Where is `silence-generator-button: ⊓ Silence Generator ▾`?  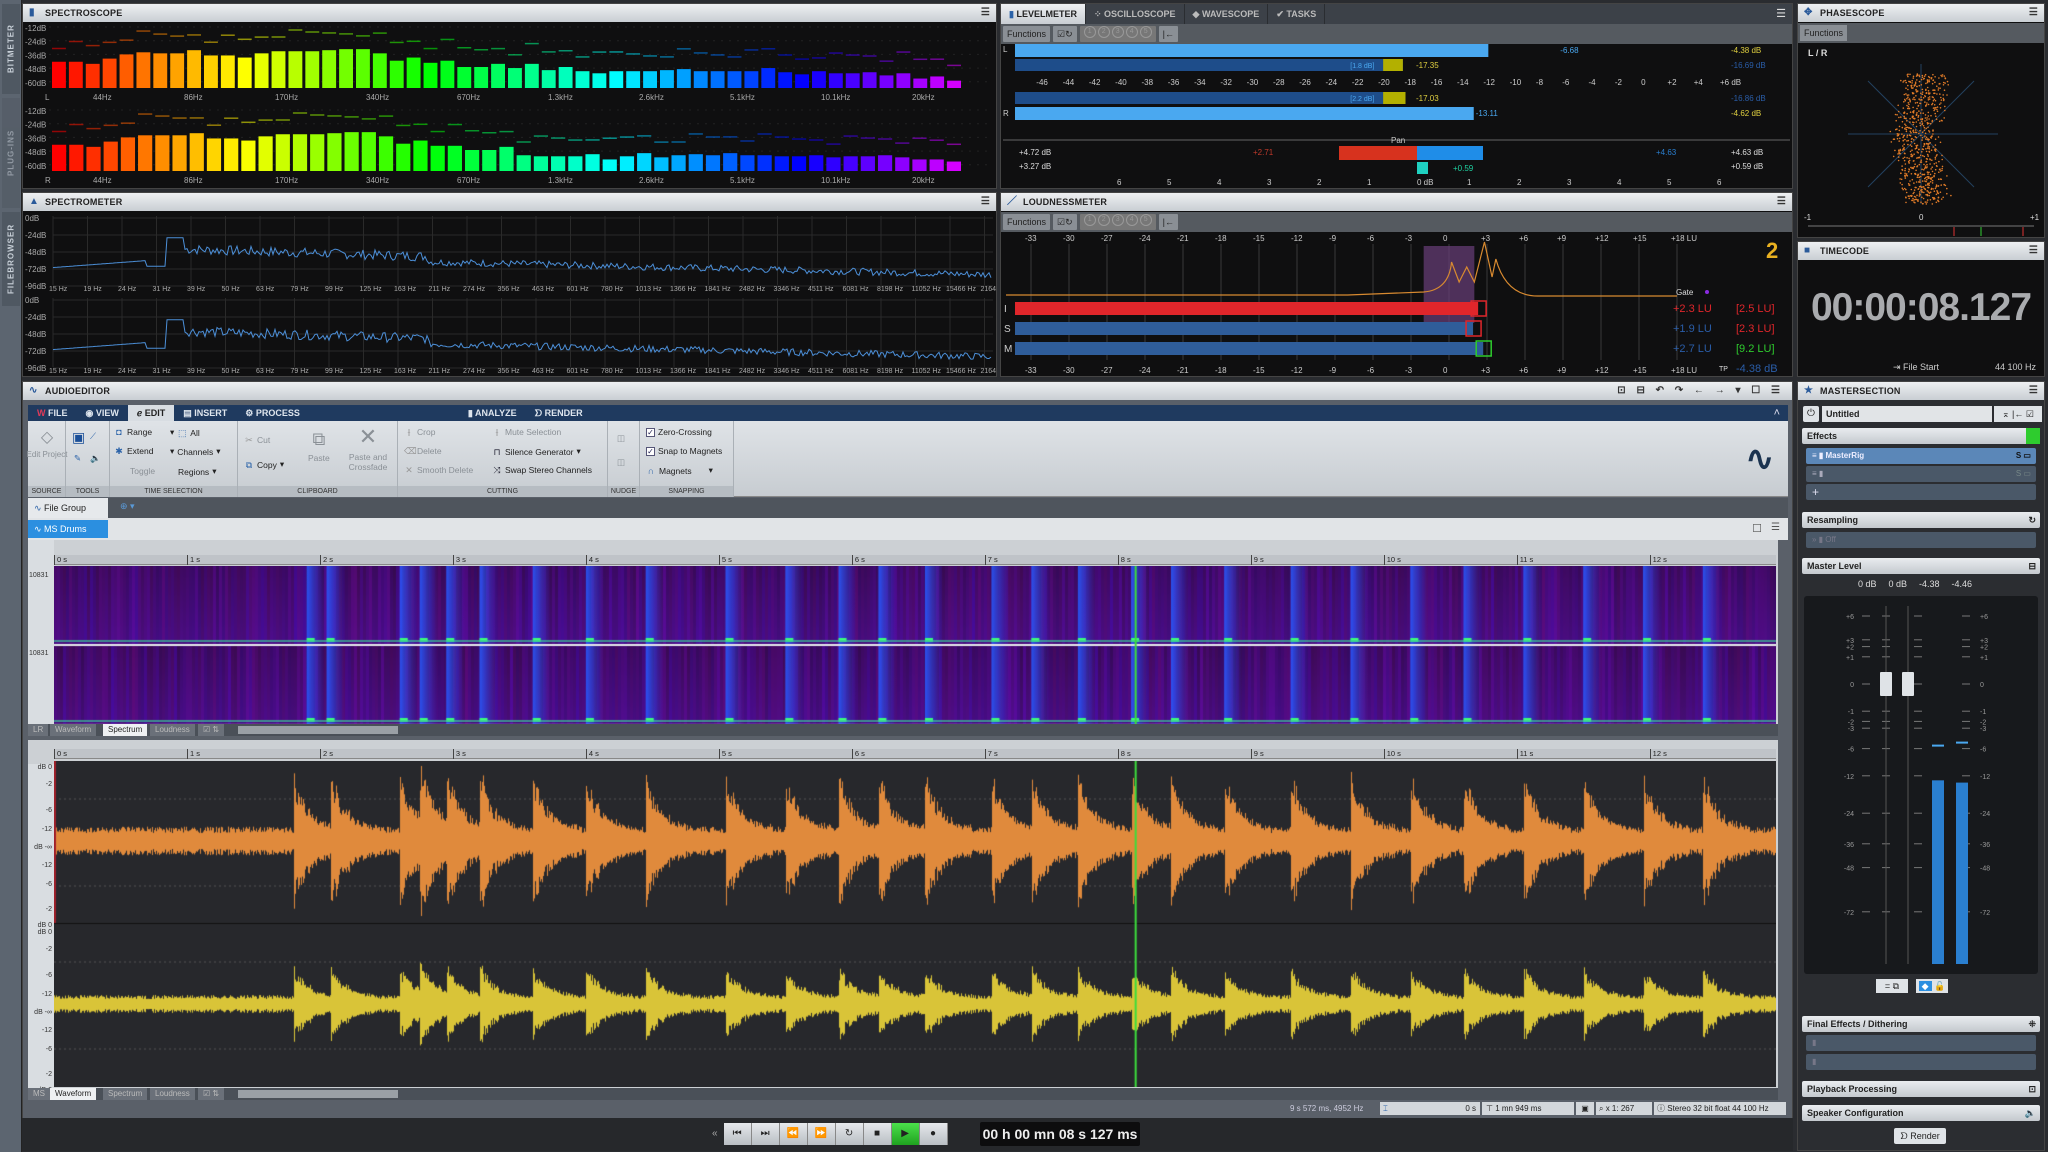
silence-generator-button: ⊓ Silence Generator ▾ is located at coordinates (536, 451).